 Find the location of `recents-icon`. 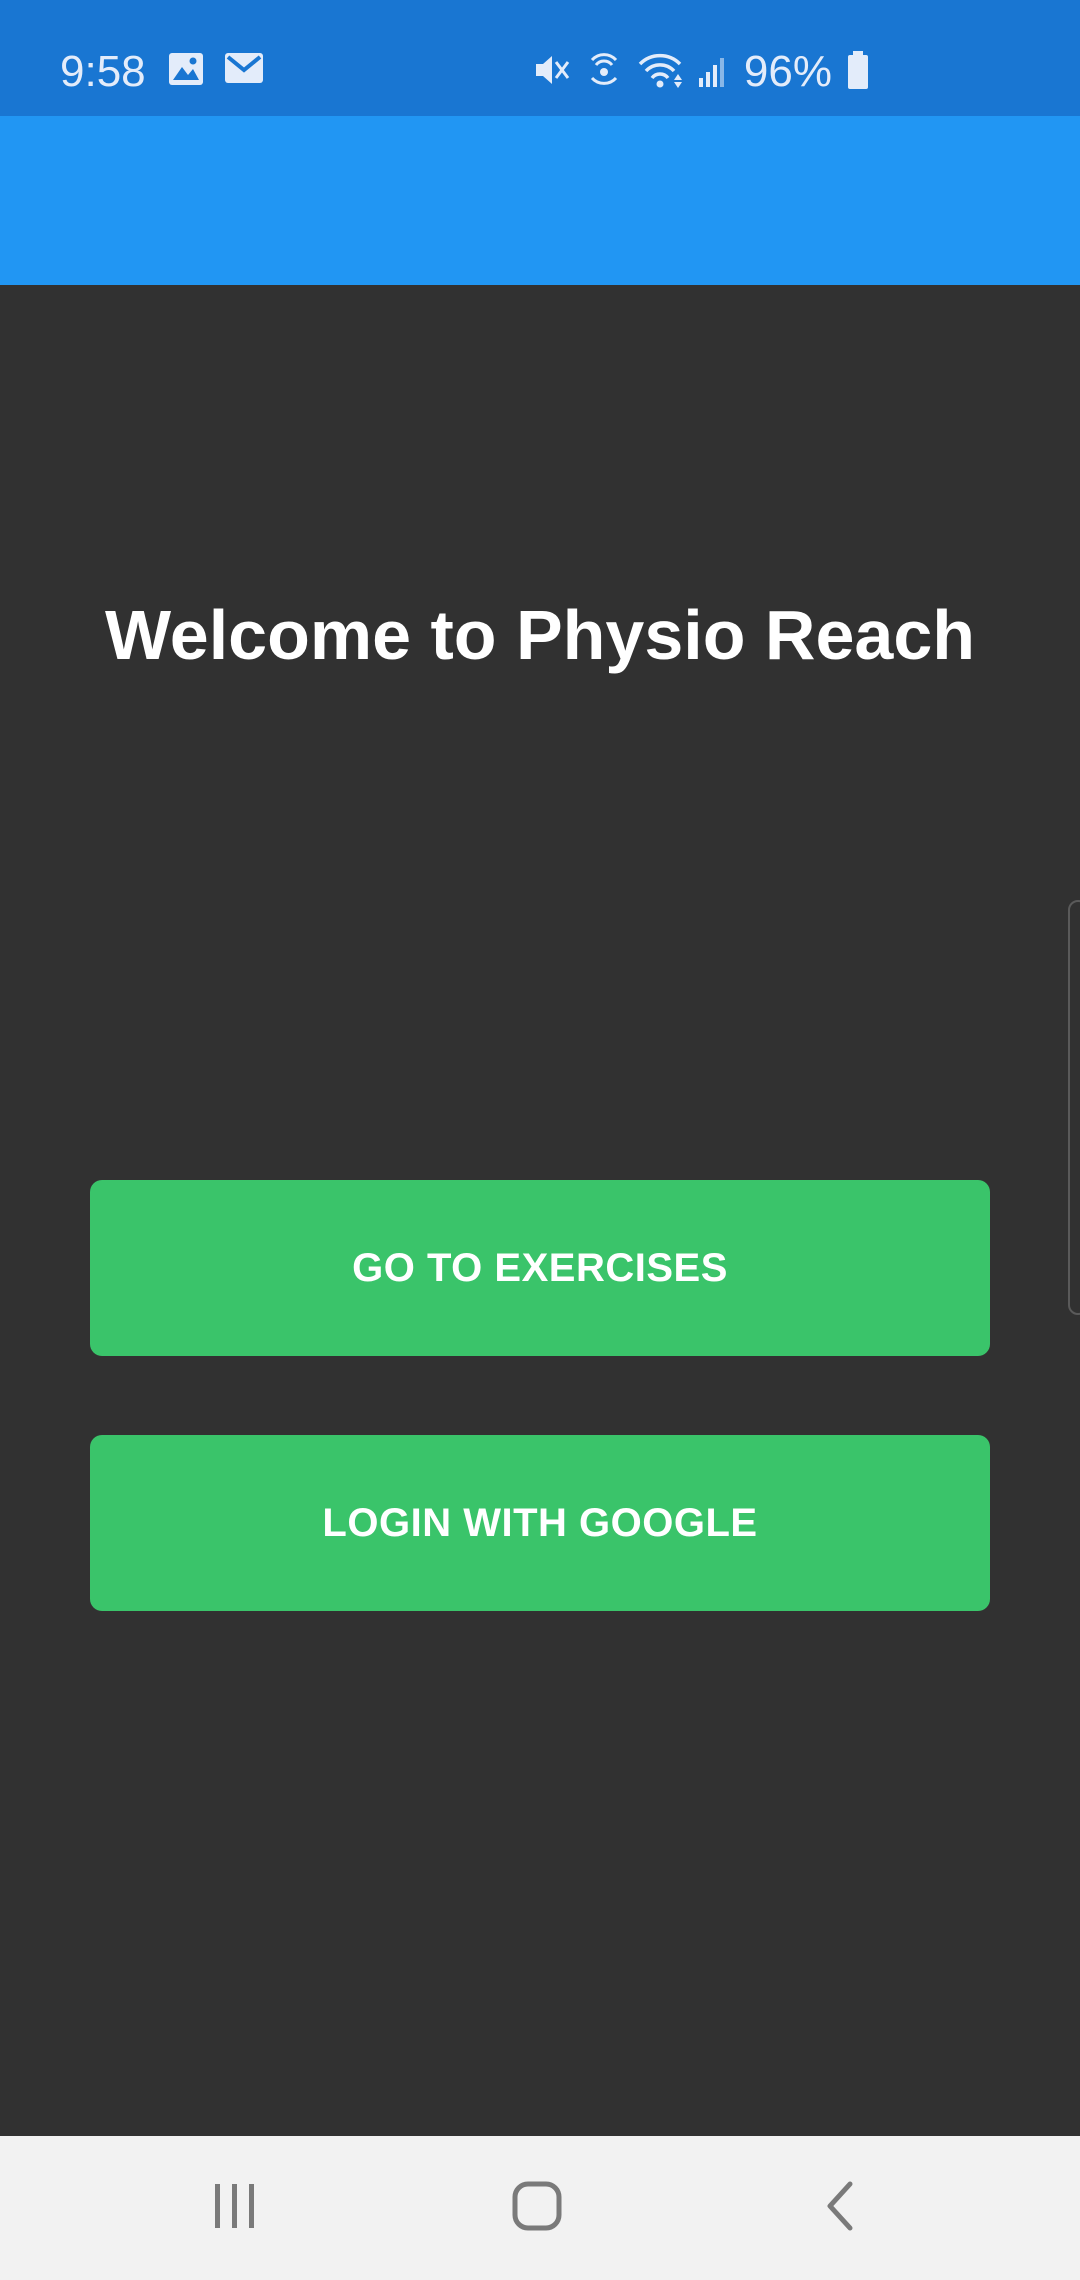

recents-icon is located at coordinates (235, 2208).